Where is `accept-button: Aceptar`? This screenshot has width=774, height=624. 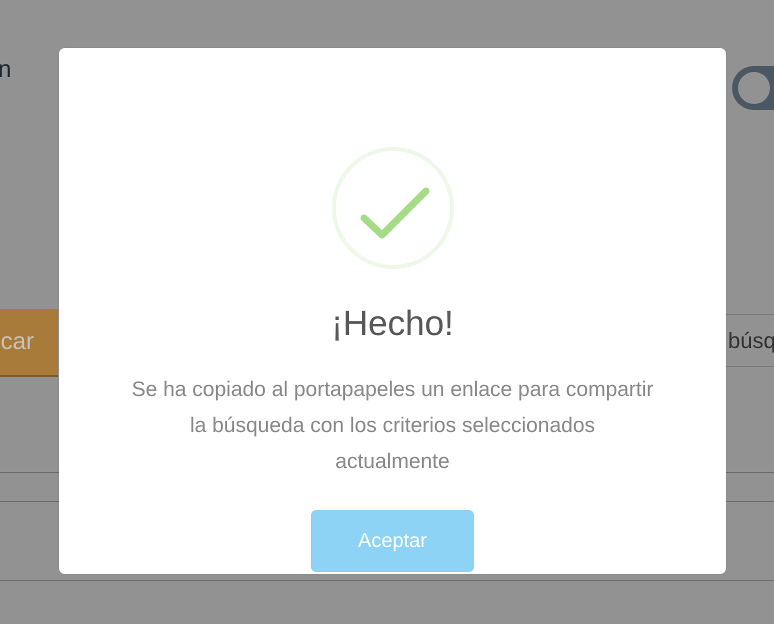 accept-button: Aceptar is located at coordinates (392, 541).